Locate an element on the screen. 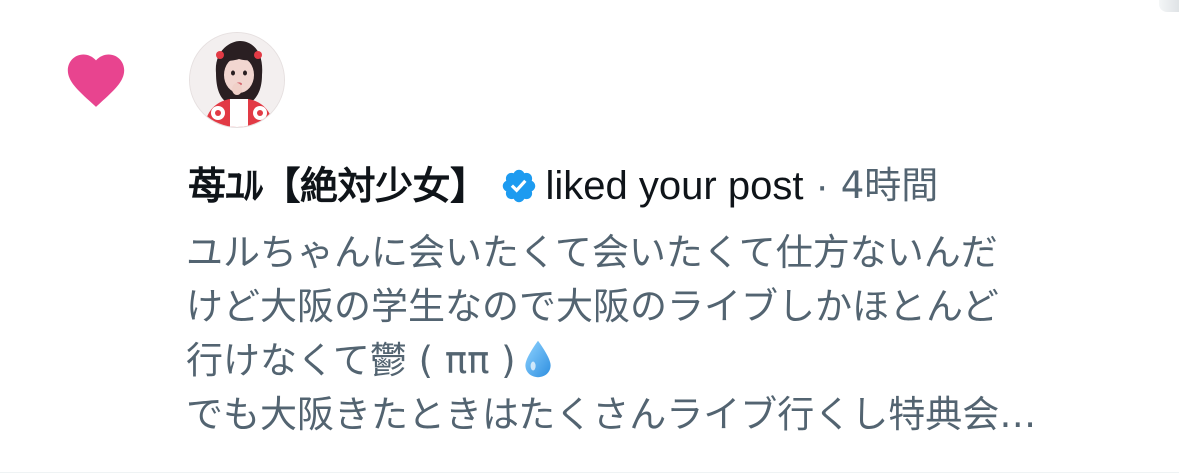 The image size is (1179, 473). droplet-icon is located at coordinates (538, 359).